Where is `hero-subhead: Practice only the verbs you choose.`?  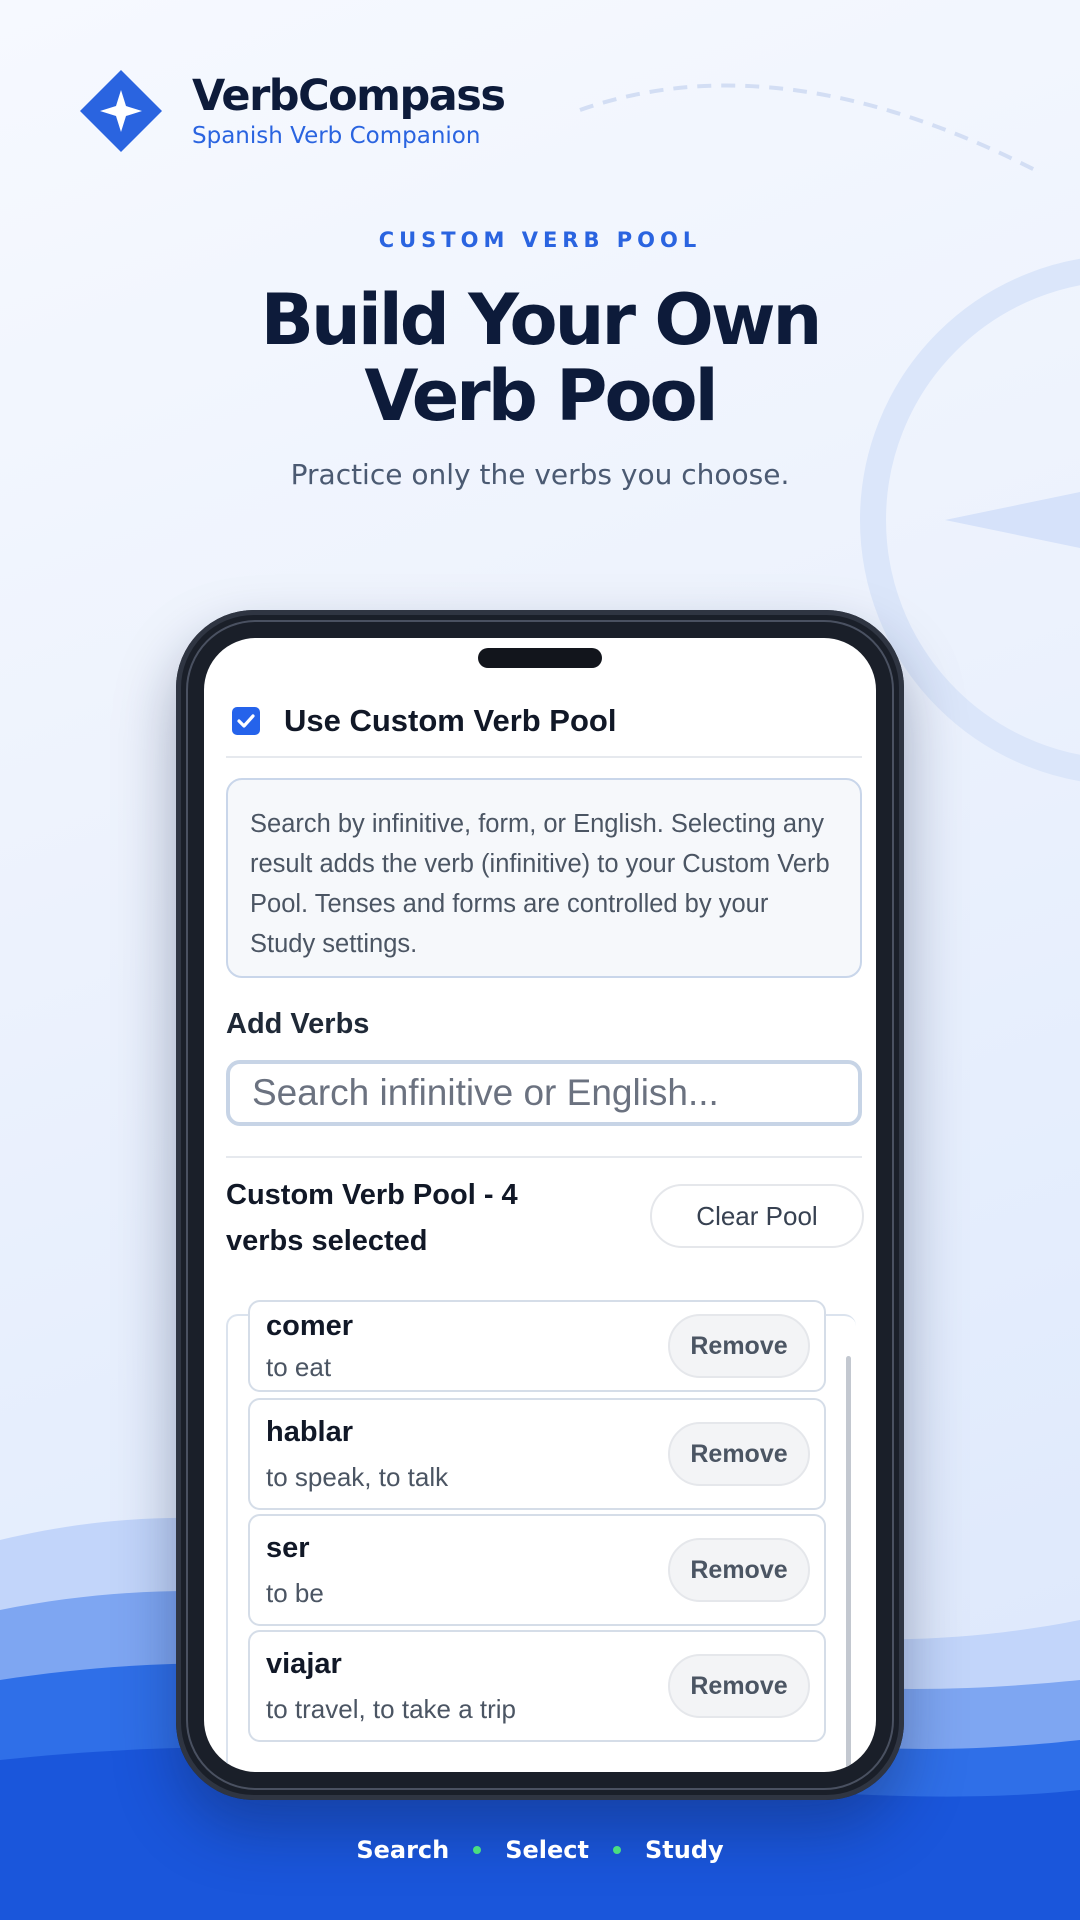 hero-subhead: Practice only the verbs you choose. is located at coordinates (540, 474).